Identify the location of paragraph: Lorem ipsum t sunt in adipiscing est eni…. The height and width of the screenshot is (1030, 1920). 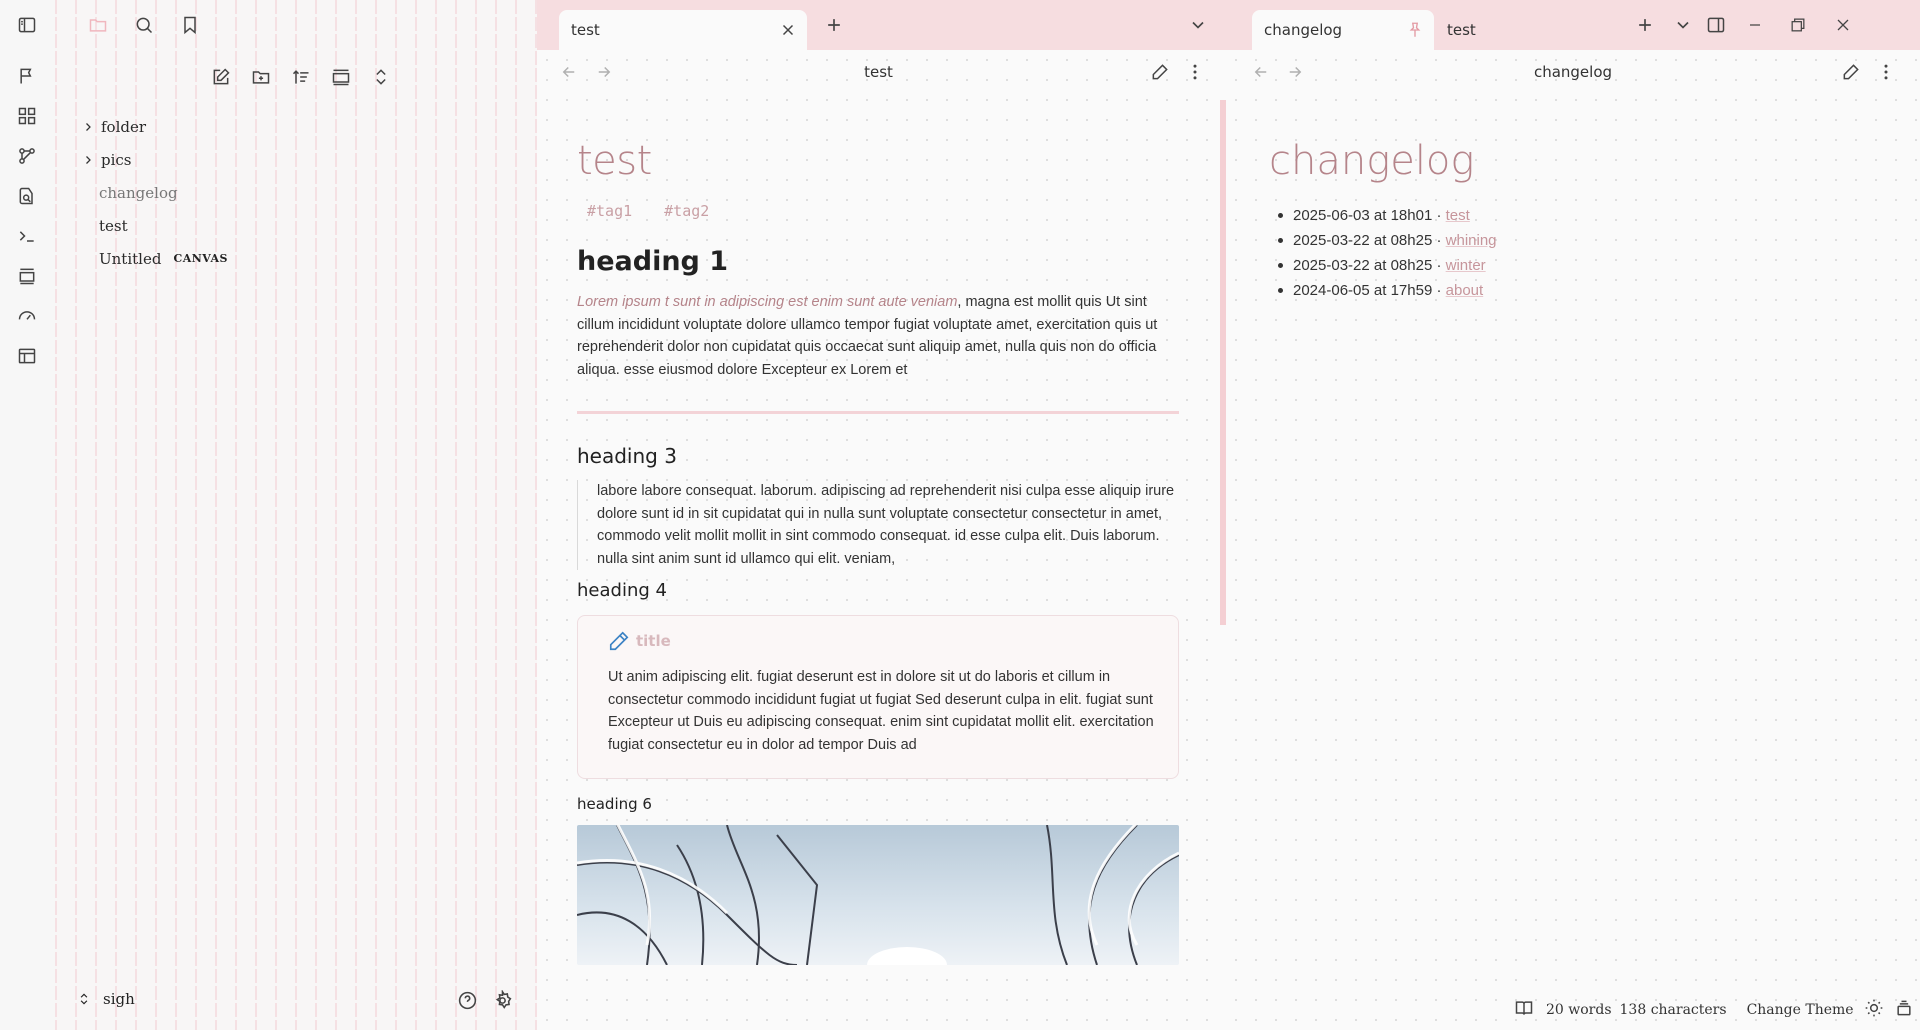
(878, 336).